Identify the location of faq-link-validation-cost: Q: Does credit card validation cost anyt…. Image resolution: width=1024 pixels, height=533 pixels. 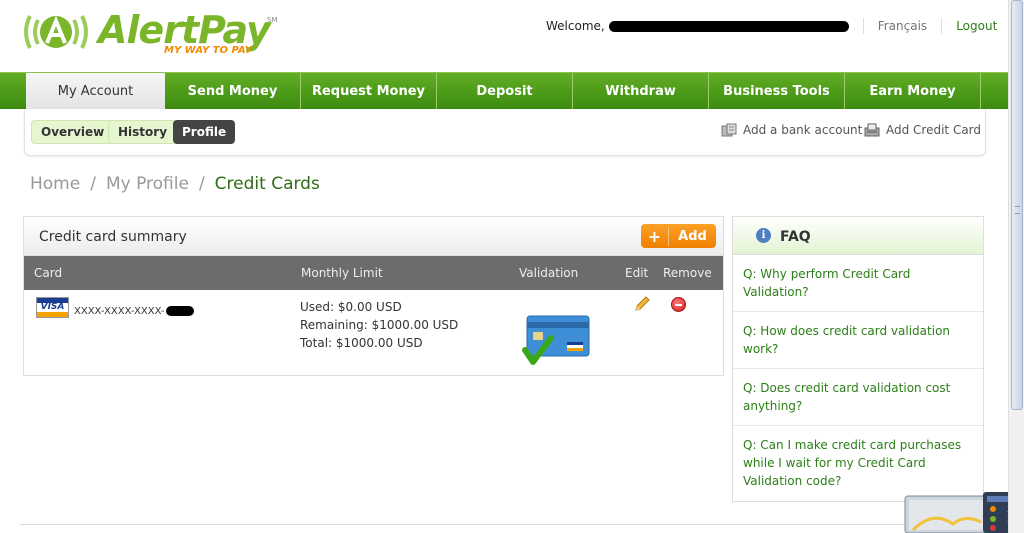
(858, 397).